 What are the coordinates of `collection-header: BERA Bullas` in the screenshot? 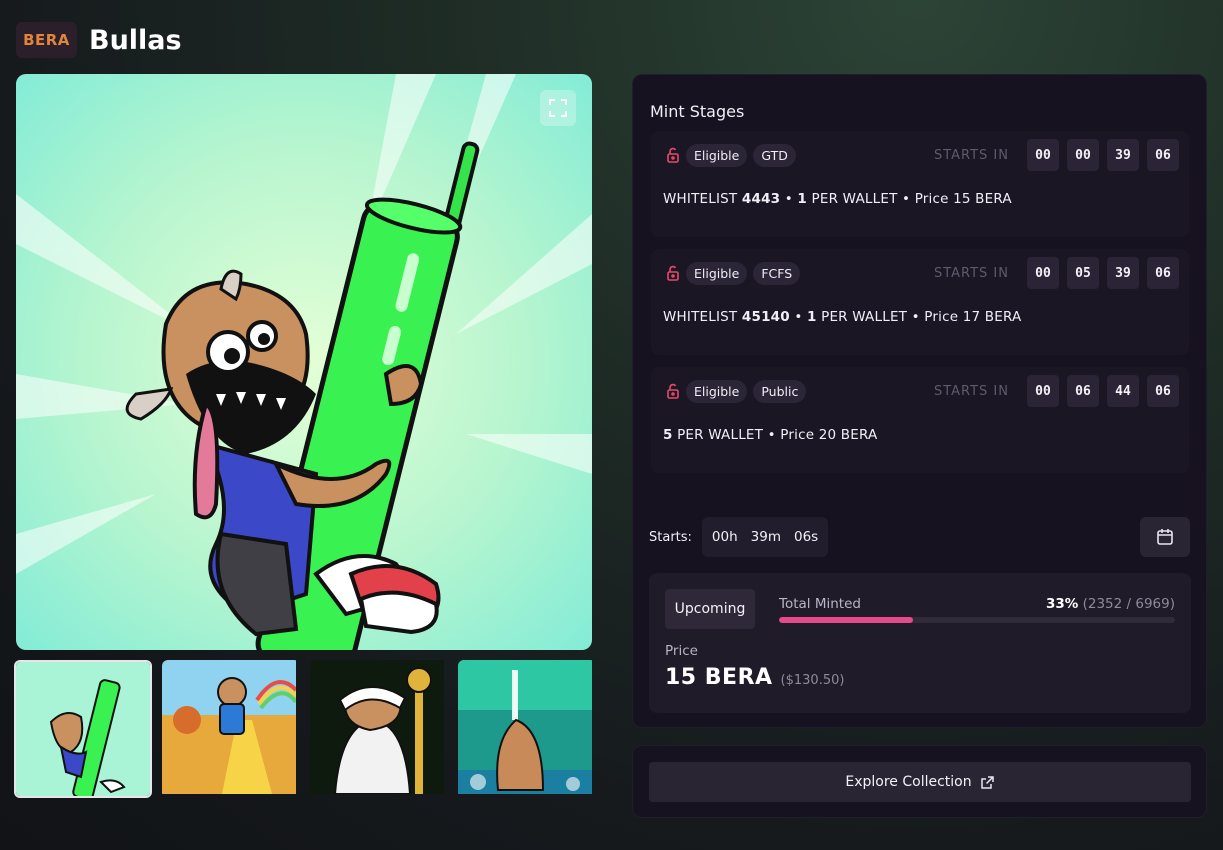 It's located at (99, 40).